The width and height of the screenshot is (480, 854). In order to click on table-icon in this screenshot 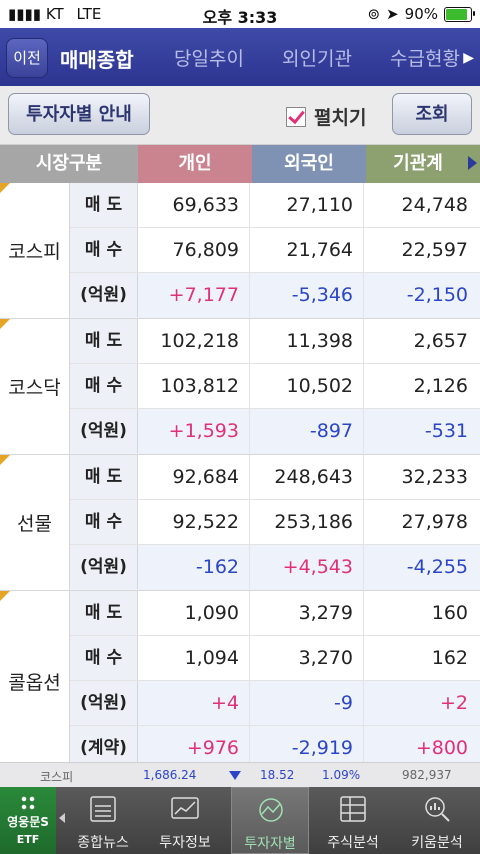, I will do `click(353, 809)`.